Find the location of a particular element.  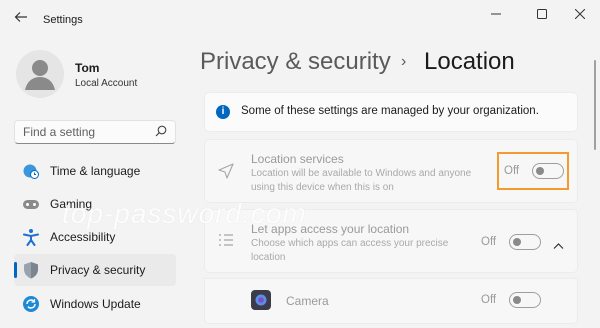

gamepad-icon is located at coordinates (31, 204).